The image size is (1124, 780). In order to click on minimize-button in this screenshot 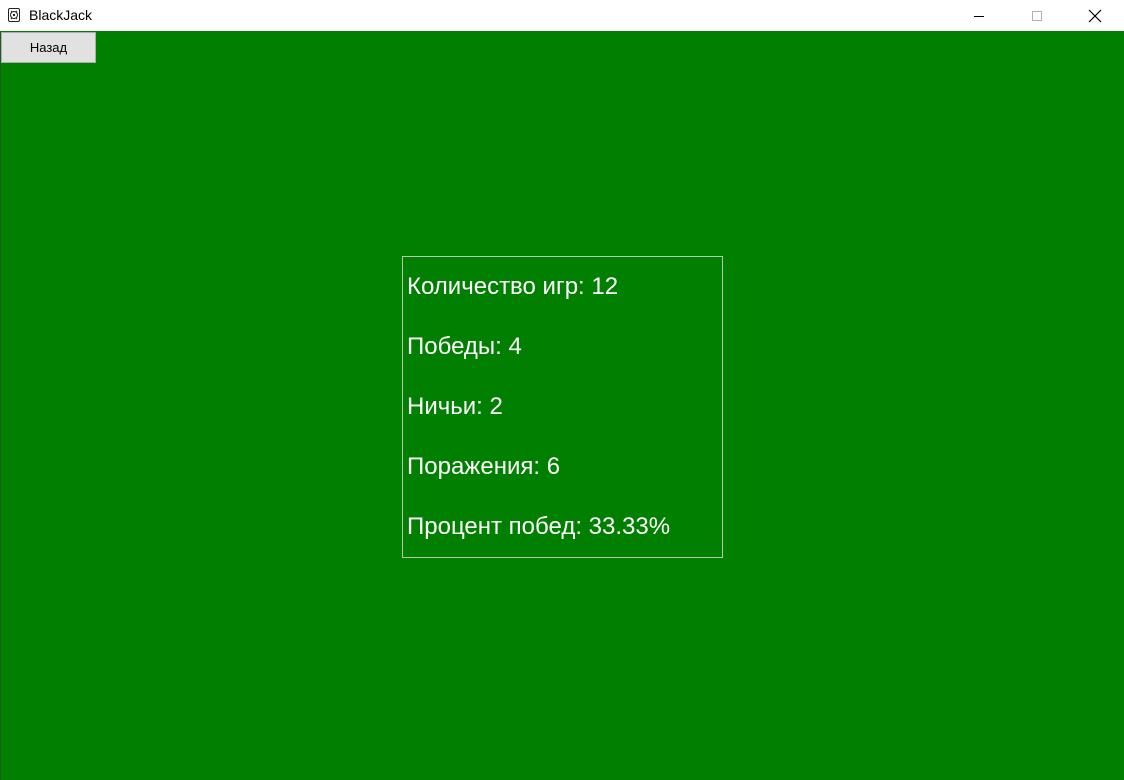, I will do `click(979, 15)`.